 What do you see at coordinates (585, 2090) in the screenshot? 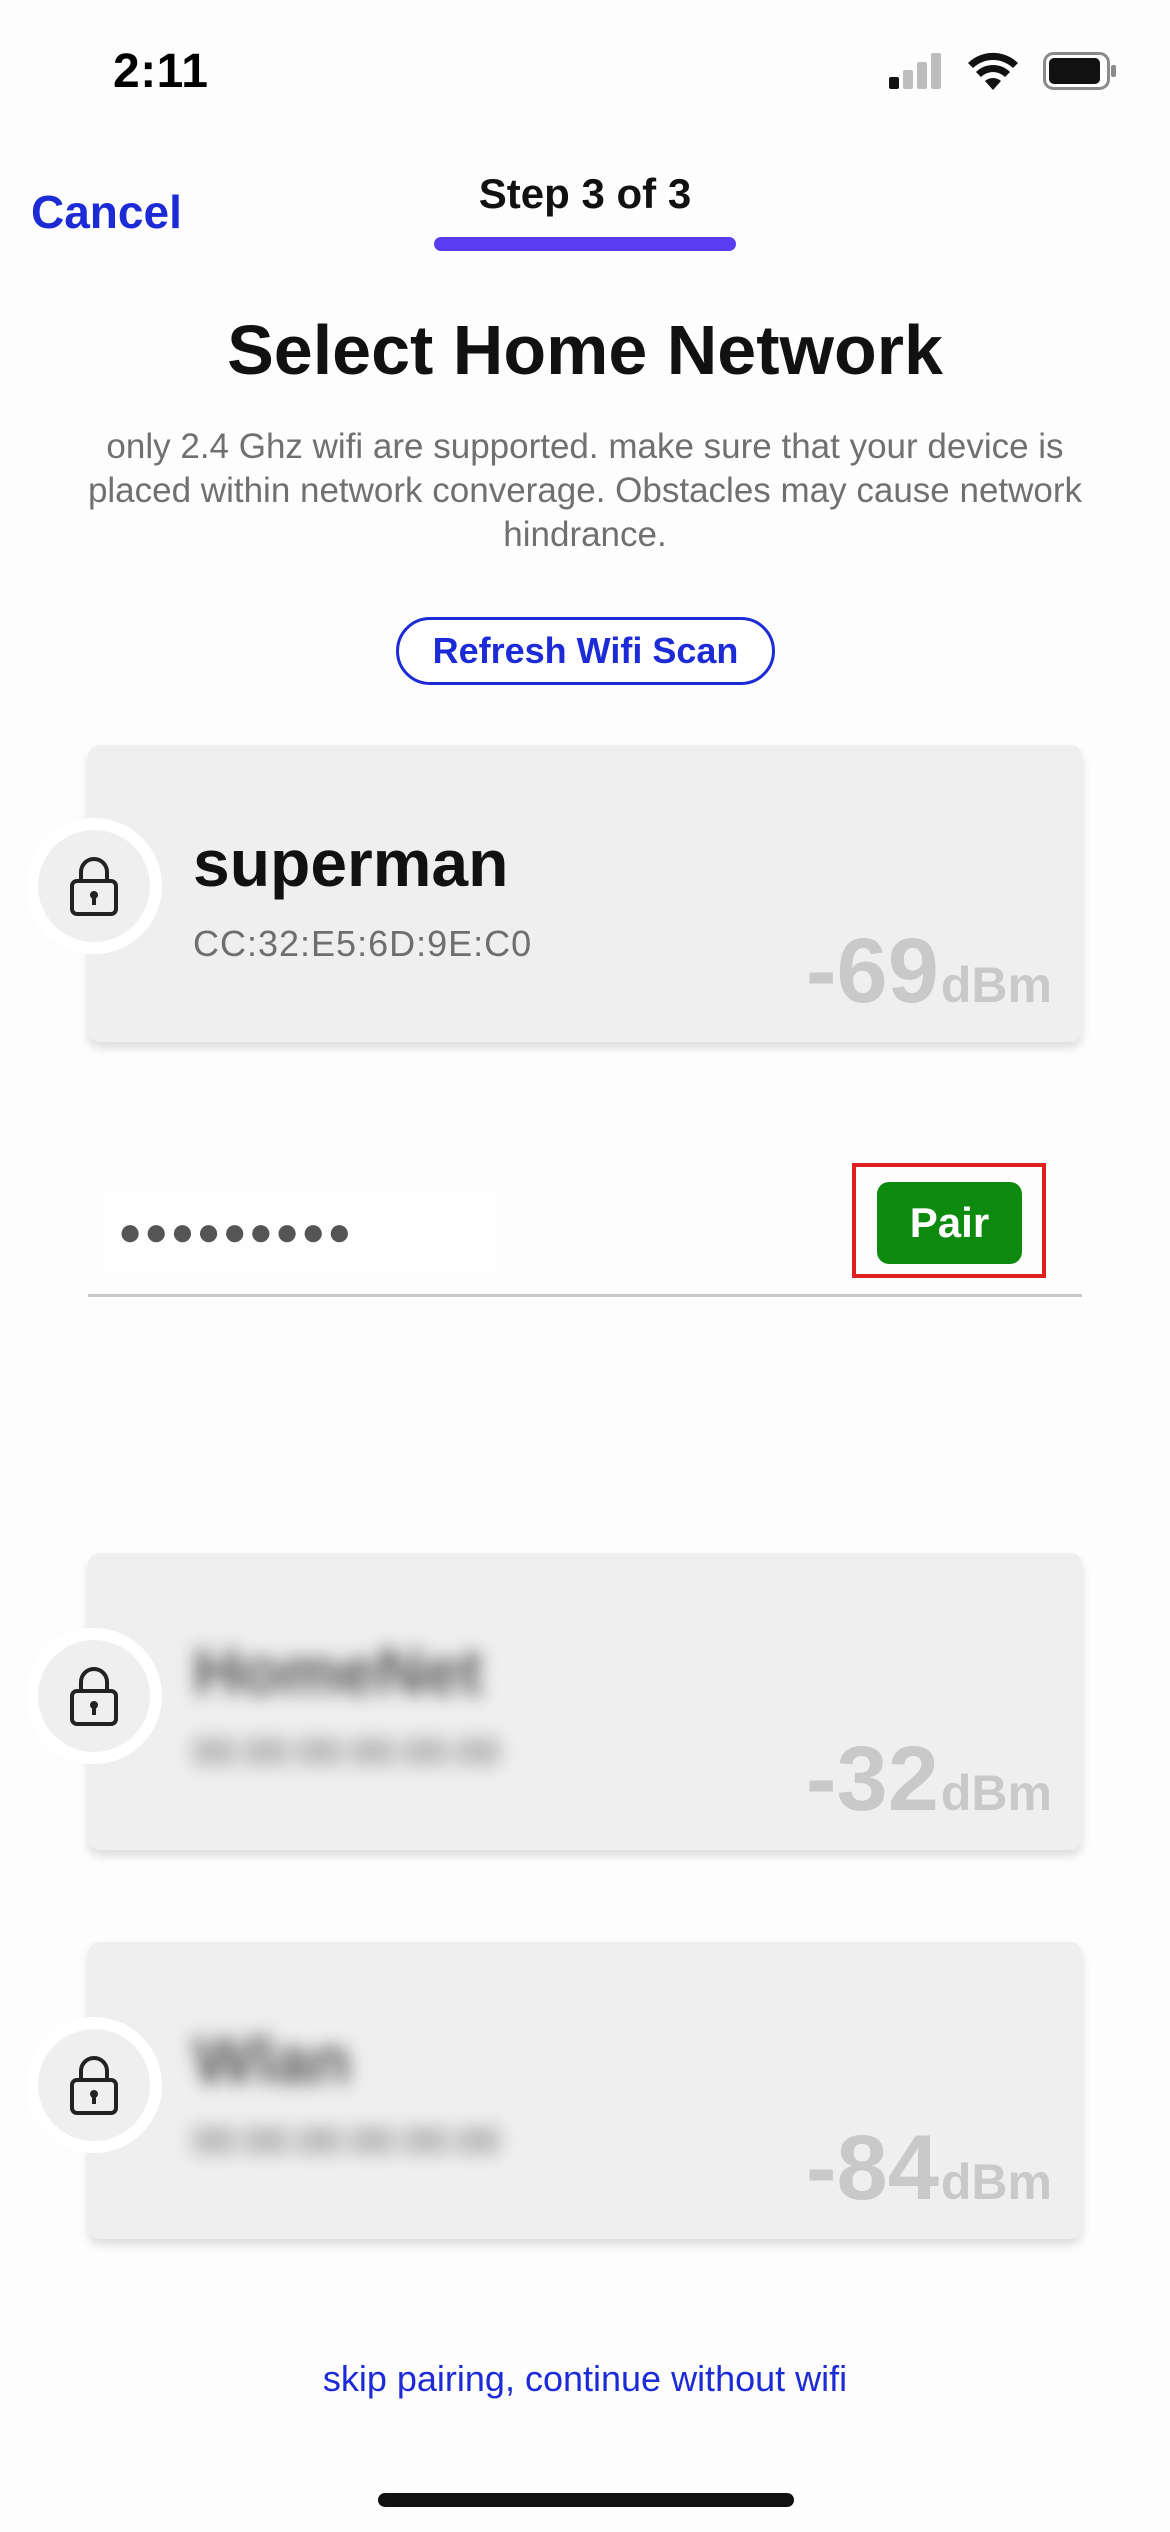
I see `network-card-3: Wlan 00:00:00:00:00:00 -84 dBm` at bounding box center [585, 2090].